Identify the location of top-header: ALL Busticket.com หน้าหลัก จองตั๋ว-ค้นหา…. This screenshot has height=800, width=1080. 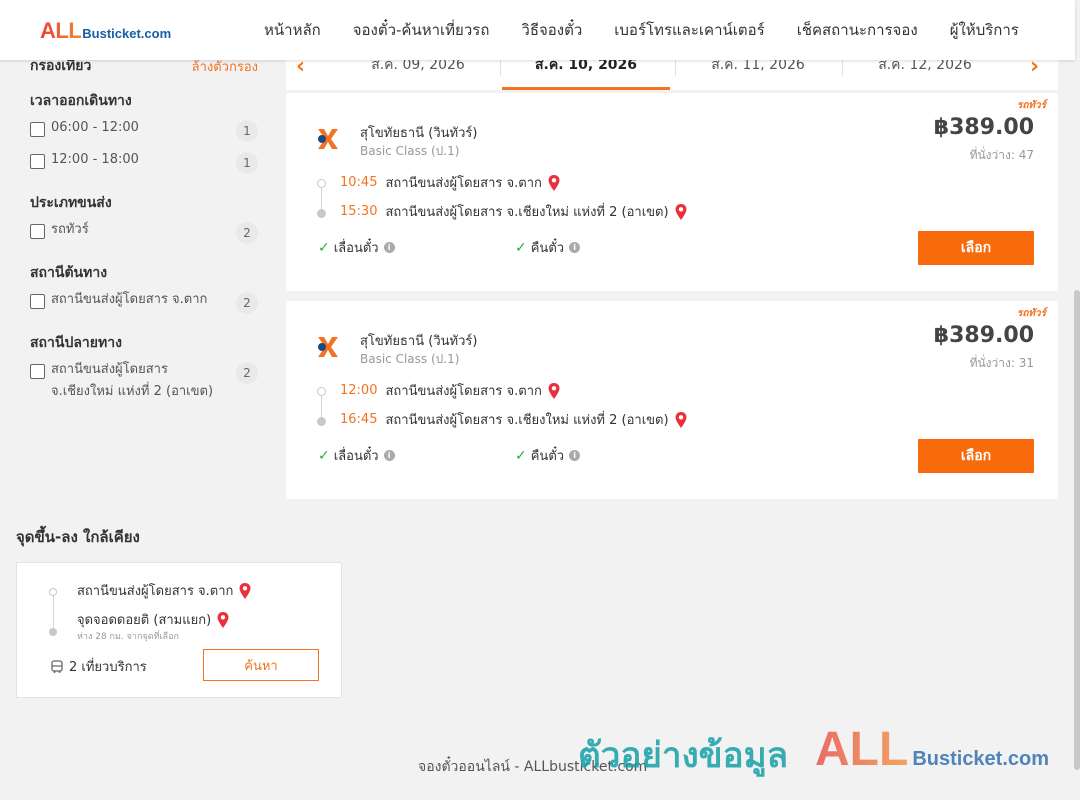
(537, 30).